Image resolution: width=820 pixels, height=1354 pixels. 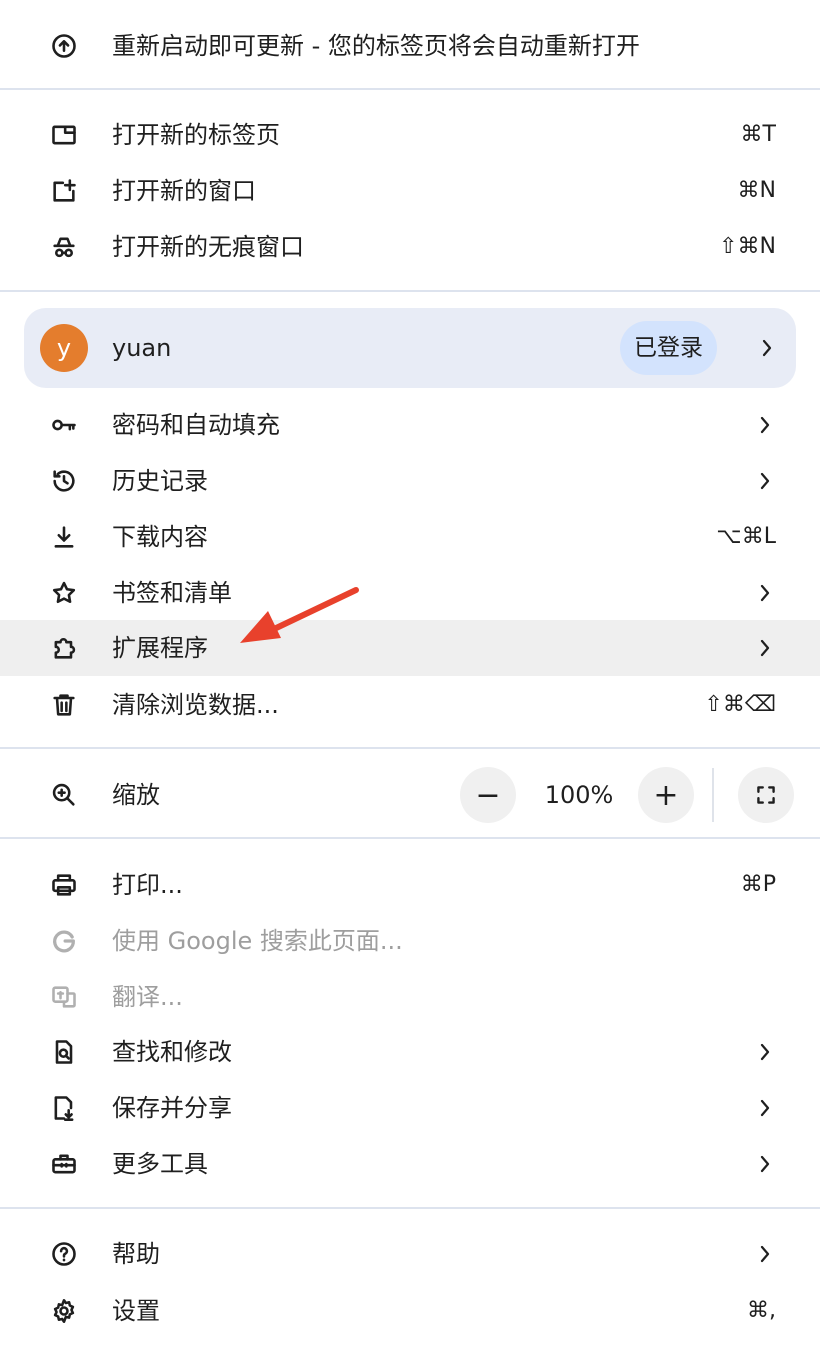 What do you see at coordinates (136, 1311) in the screenshot?
I see `menu-item-label: 设置` at bounding box center [136, 1311].